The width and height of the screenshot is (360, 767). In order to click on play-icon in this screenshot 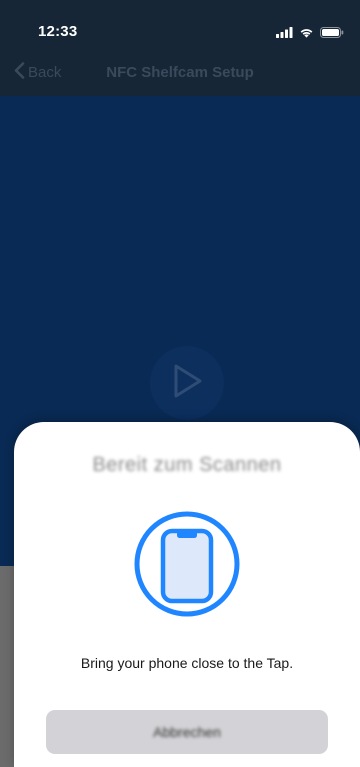, I will do `click(187, 383)`.